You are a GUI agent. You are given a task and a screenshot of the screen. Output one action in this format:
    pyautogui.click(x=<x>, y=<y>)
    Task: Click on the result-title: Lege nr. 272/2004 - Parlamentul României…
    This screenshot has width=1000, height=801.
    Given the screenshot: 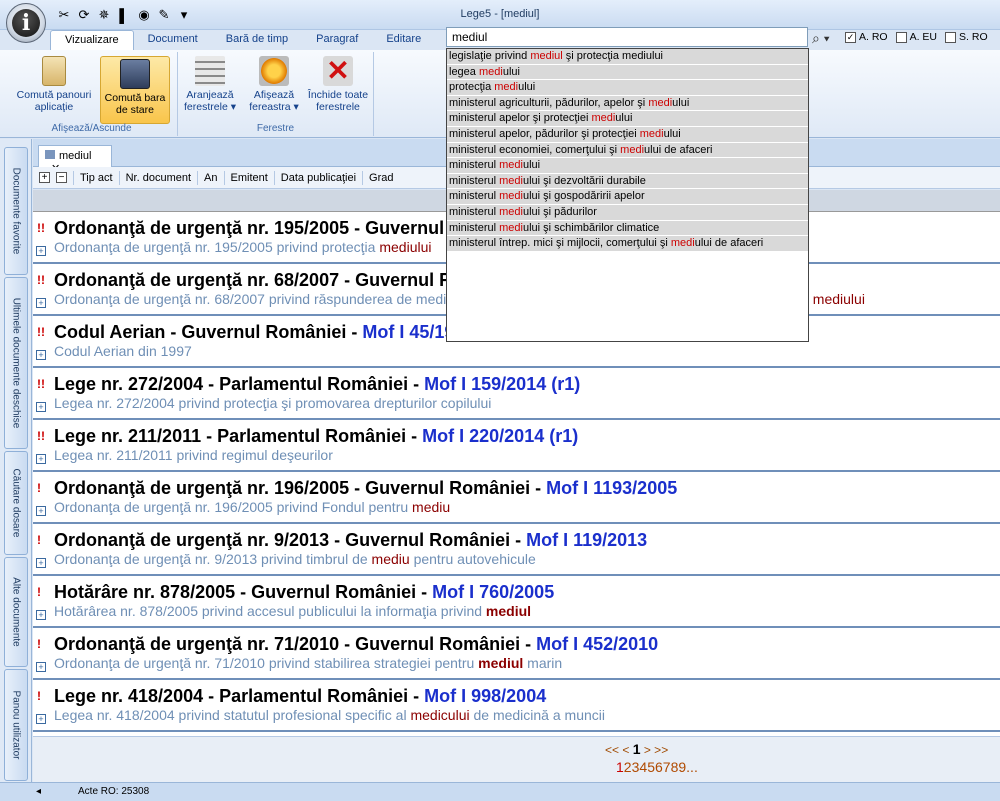 What is the action you would take?
    pyautogui.click(x=527, y=381)
    